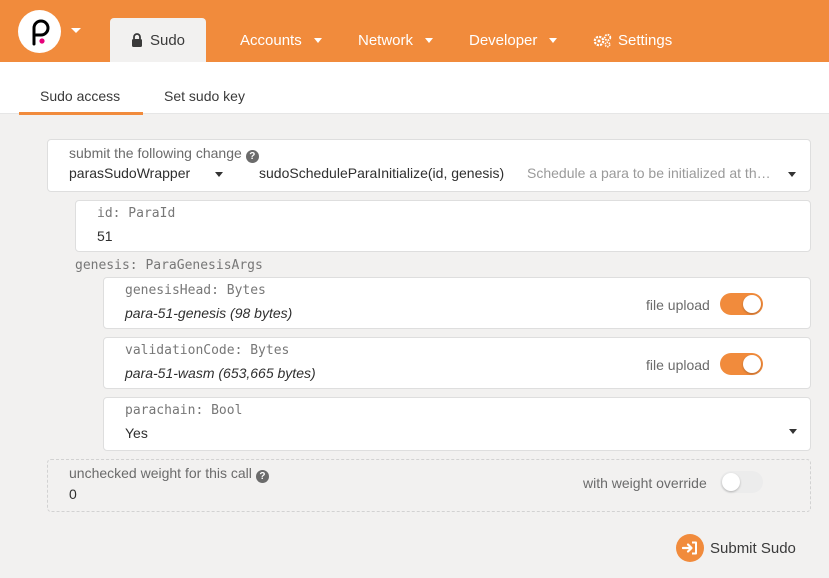 Image resolution: width=829 pixels, height=578 pixels. I want to click on genesis-head-value: para-51-genesis (98 bytes), so click(208, 313).